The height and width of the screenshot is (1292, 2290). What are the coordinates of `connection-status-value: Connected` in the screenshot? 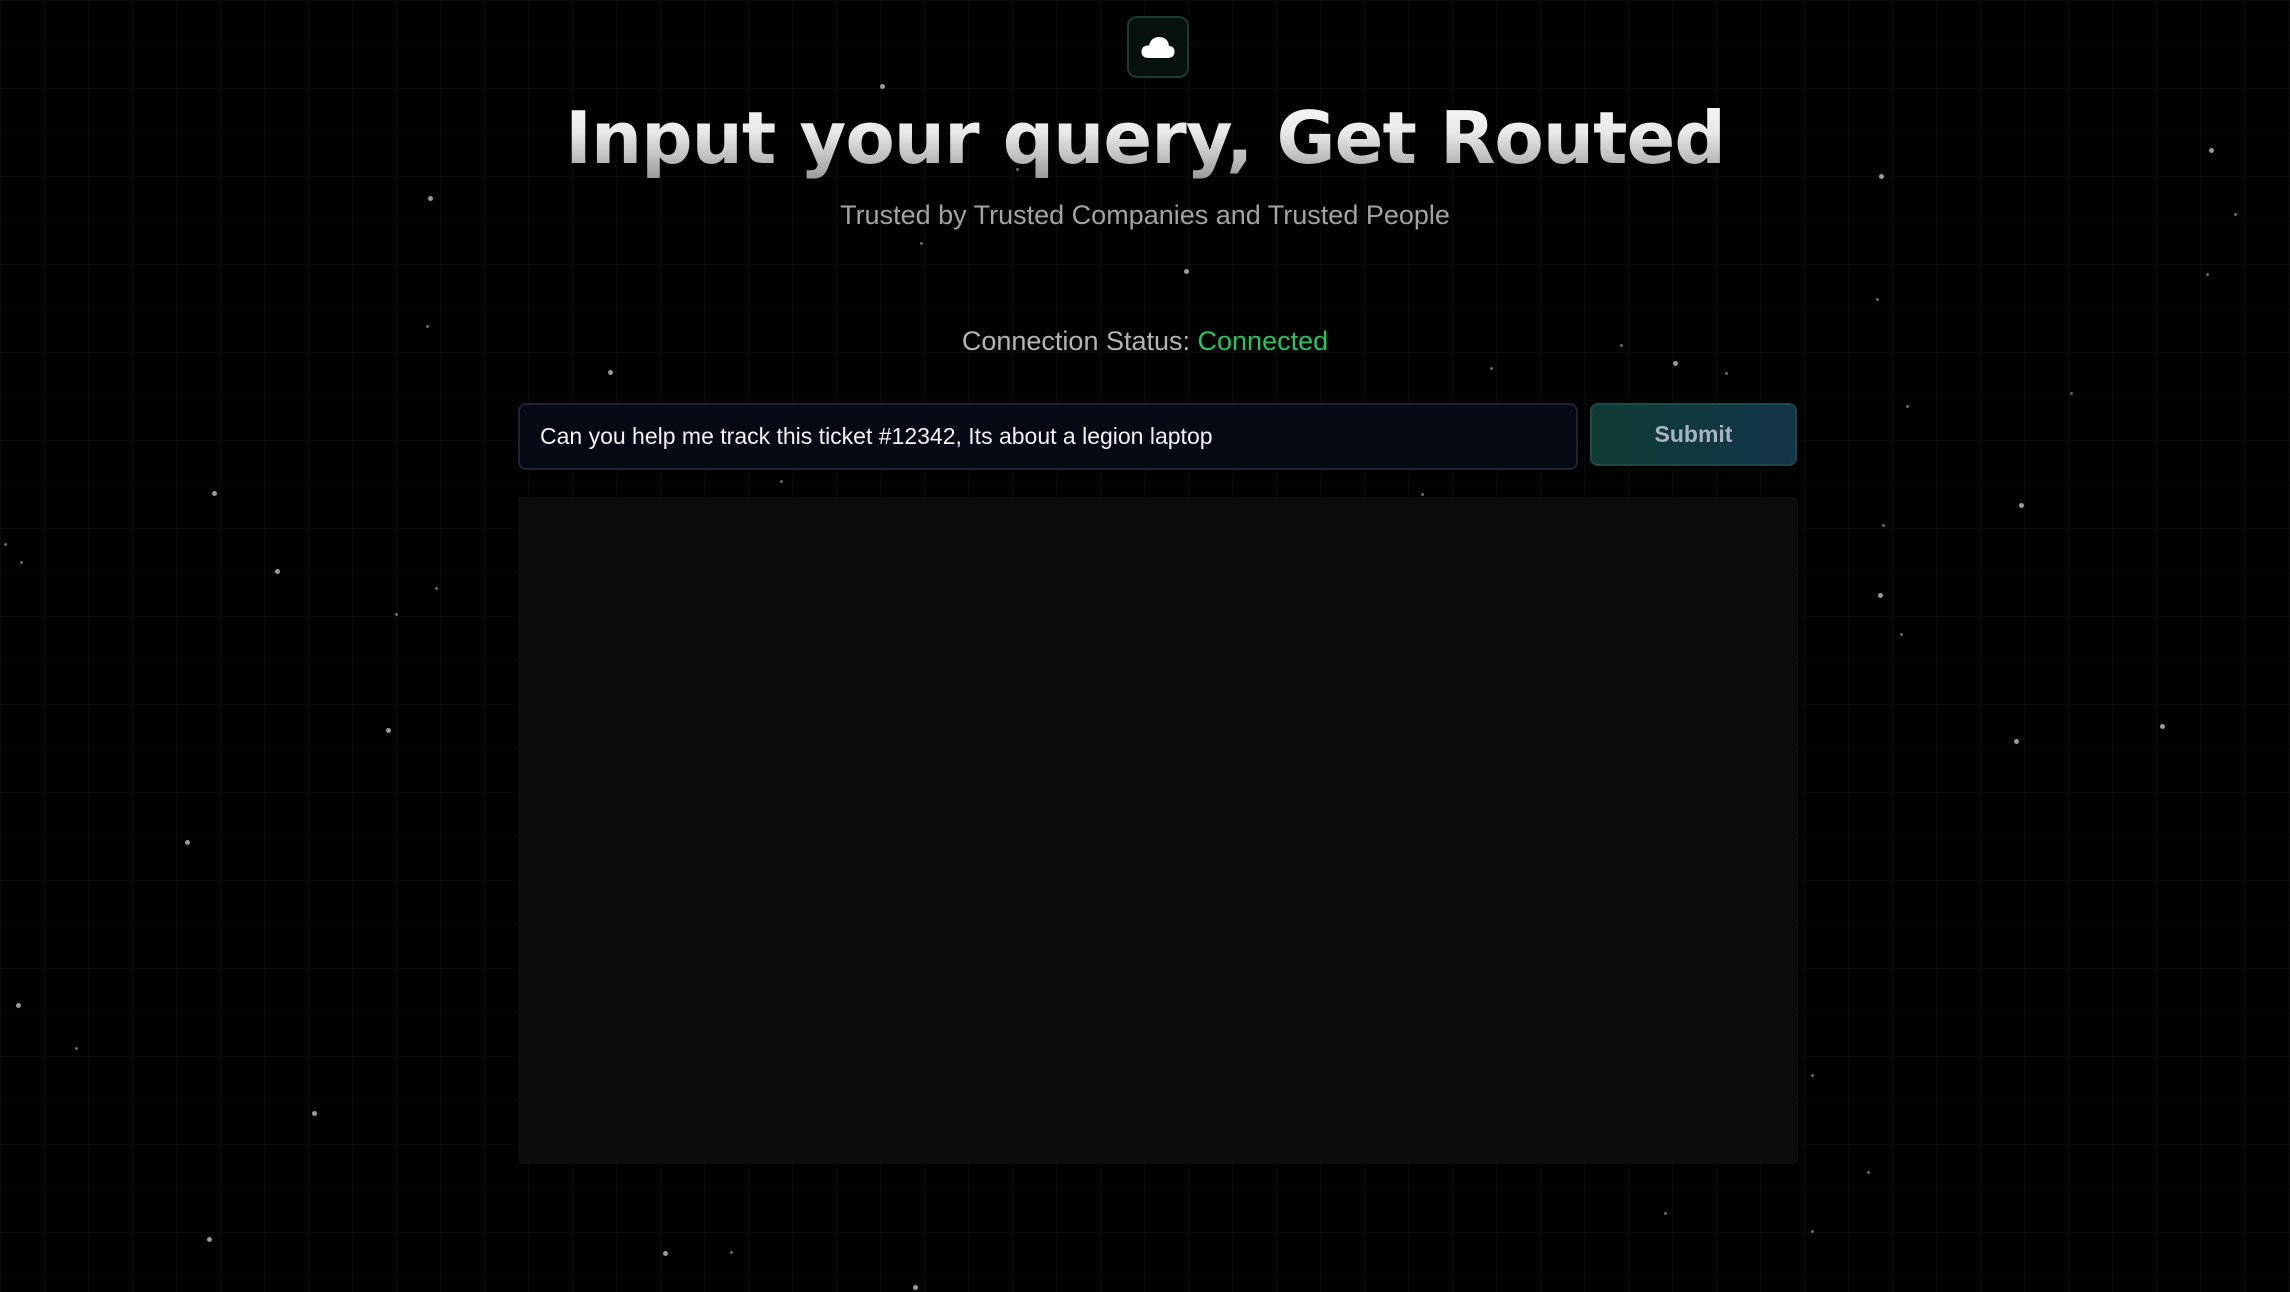 It's located at (1263, 341).